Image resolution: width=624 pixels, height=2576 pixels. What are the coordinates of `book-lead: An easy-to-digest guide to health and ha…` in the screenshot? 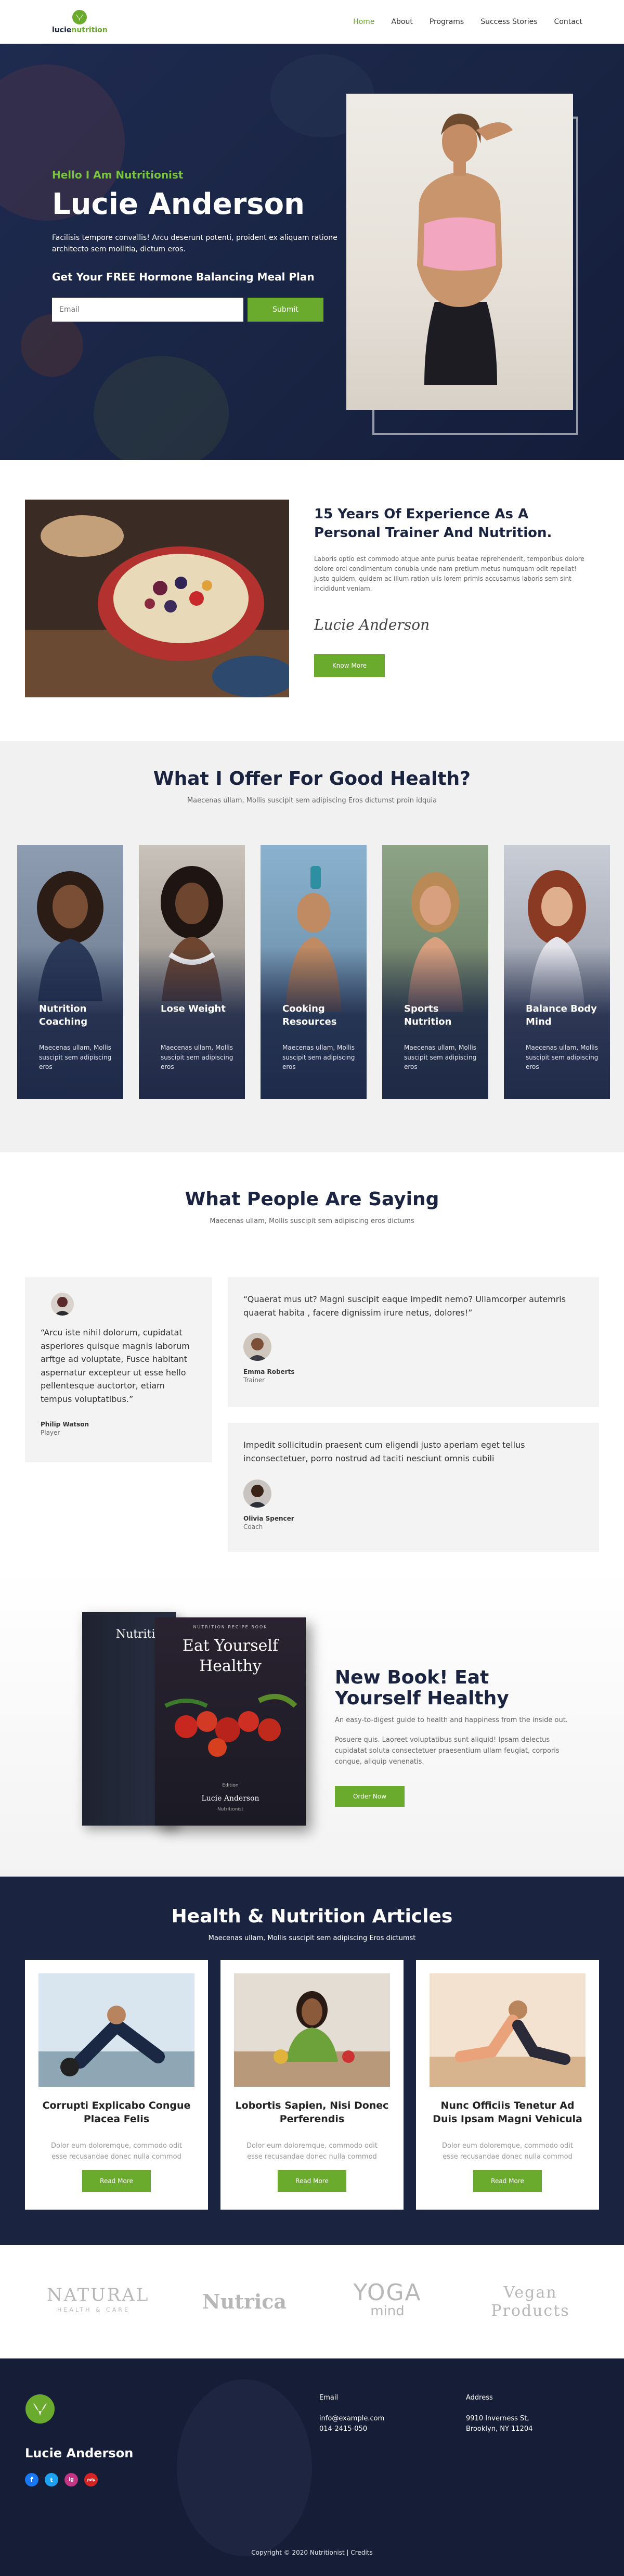 It's located at (452, 1720).